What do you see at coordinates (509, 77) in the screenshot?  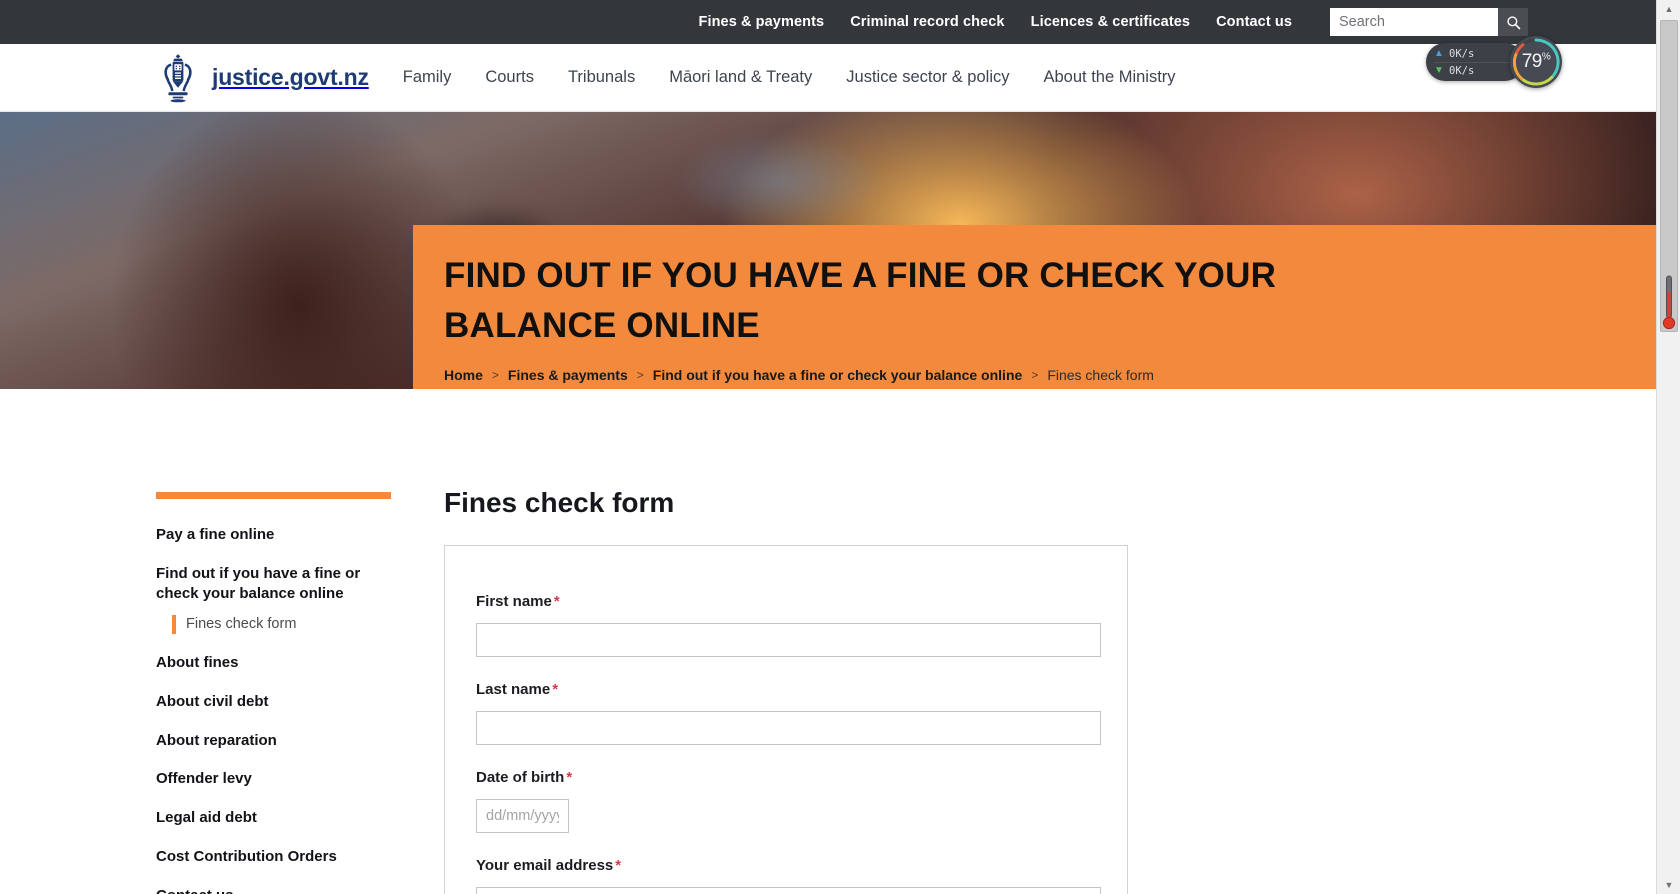 I see `nav-link-courts: Courts` at bounding box center [509, 77].